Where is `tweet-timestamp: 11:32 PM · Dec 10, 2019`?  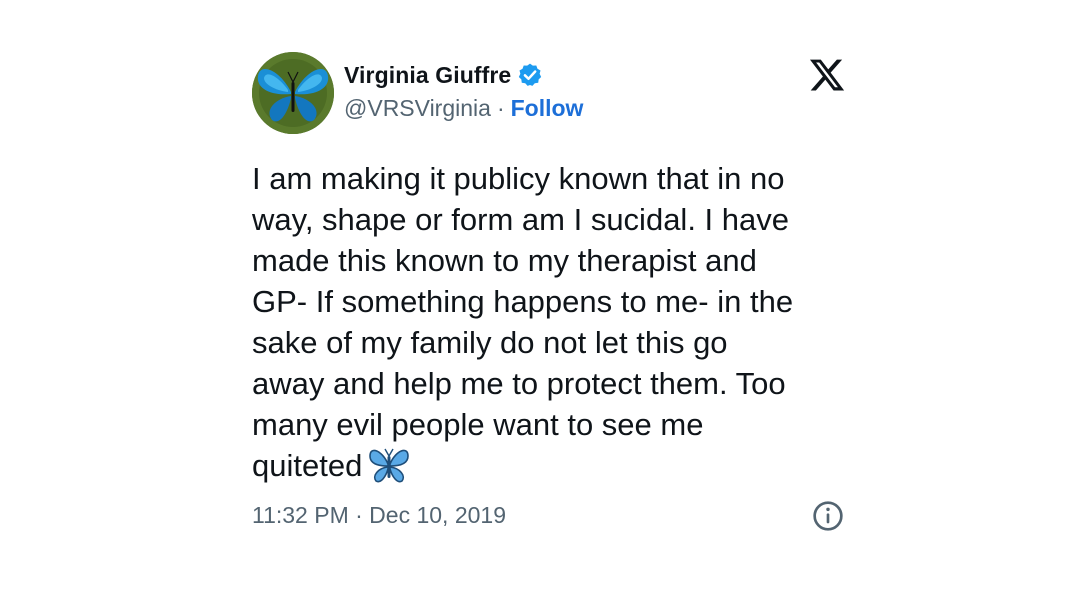 tweet-timestamp: 11:32 PM · Dec 10, 2019 is located at coordinates (379, 515).